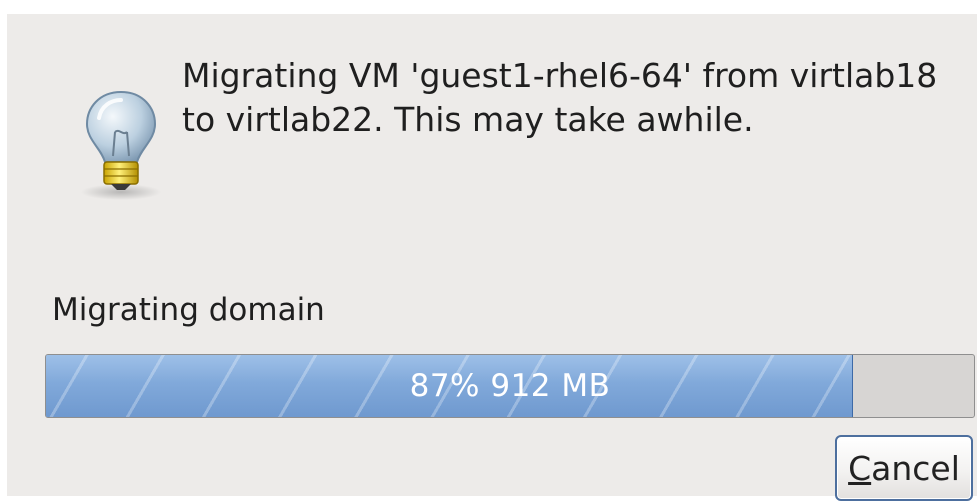 The width and height of the screenshot is (977, 501). I want to click on migration-progress-bar: 87% 912 MB, so click(510, 386).